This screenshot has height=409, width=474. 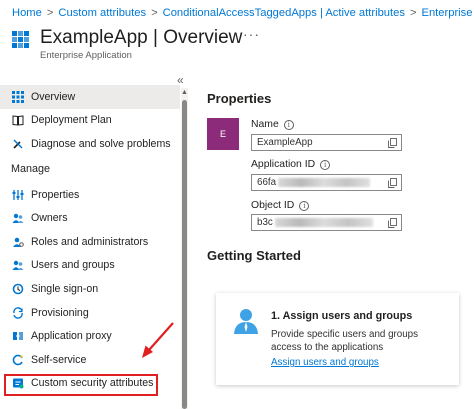 What do you see at coordinates (65, 288) in the screenshot?
I see `sidebar-item-label: Single sign-on` at bounding box center [65, 288].